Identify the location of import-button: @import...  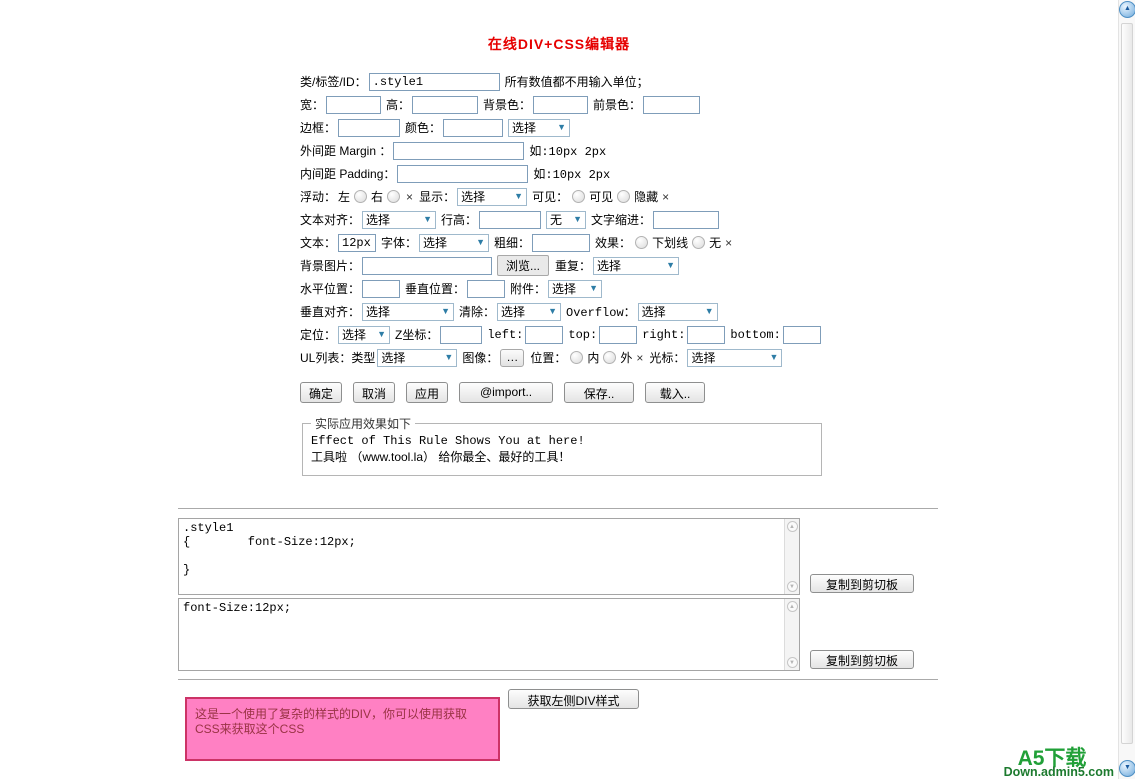
(506, 392).